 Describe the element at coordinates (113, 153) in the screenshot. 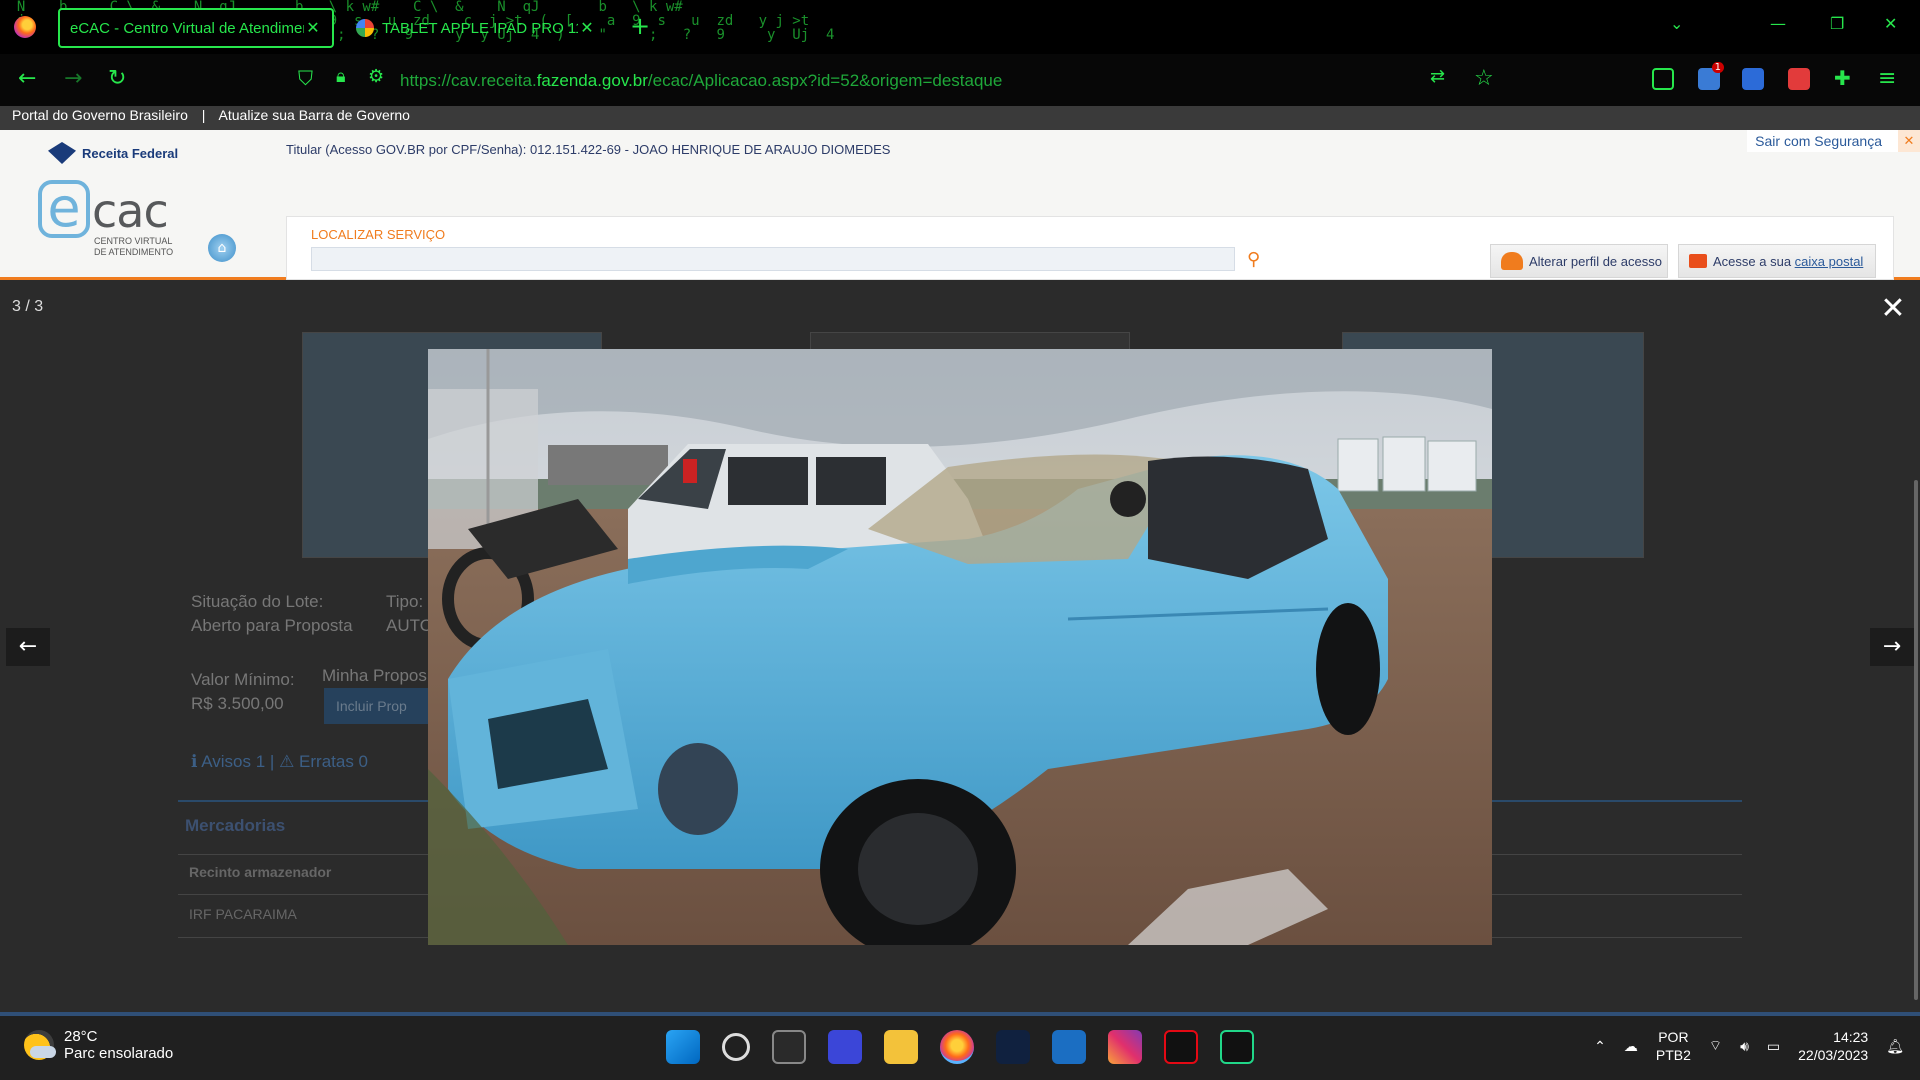

I see `receita-federal-logo: Receita Federal` at that location.